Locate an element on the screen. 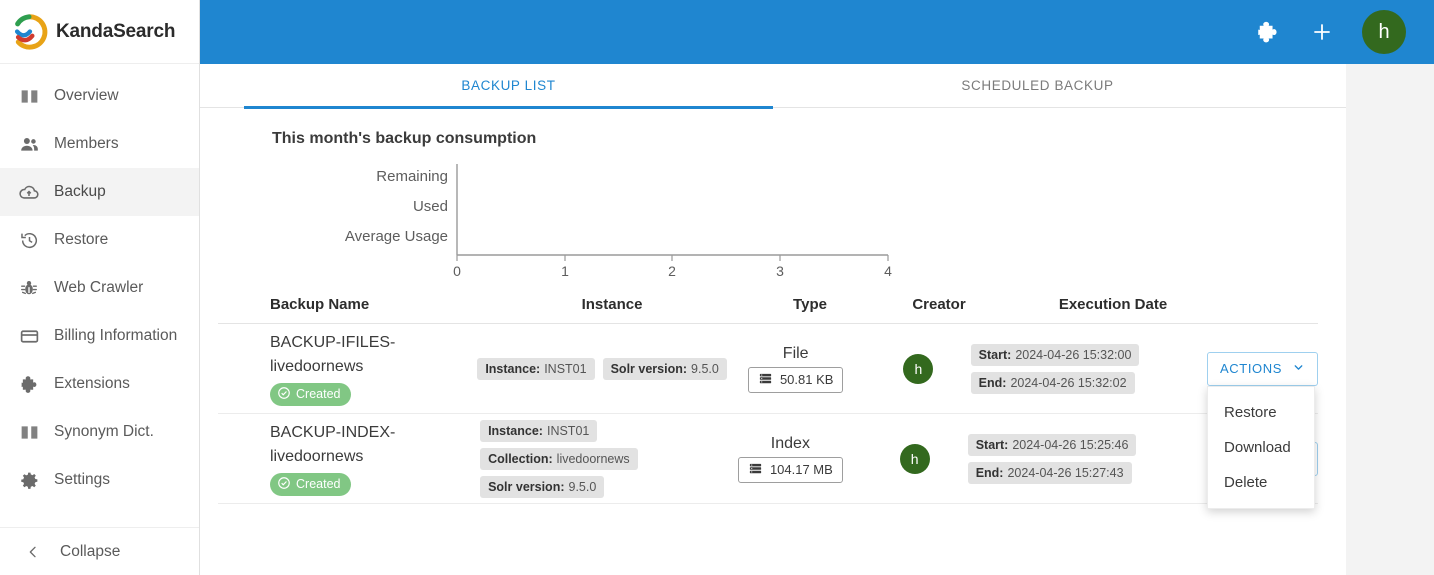 The height and width of the screenshot is (575, 1434). creator-cell: h is located at coordinates (918, 368).